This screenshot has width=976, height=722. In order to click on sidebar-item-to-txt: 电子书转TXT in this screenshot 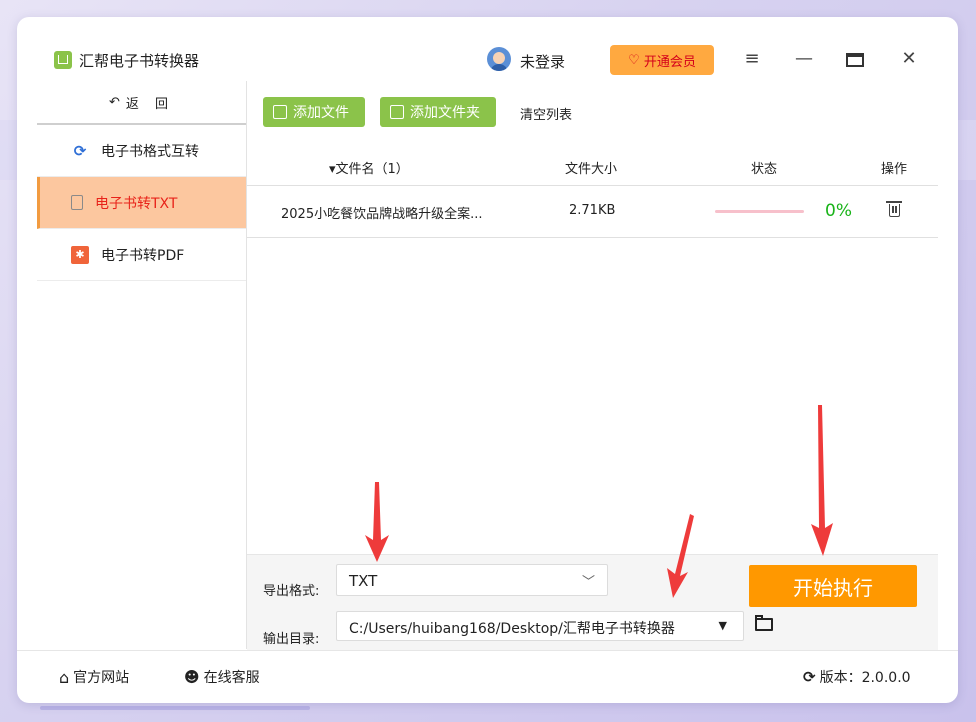, I will do `click(141, 203)`.